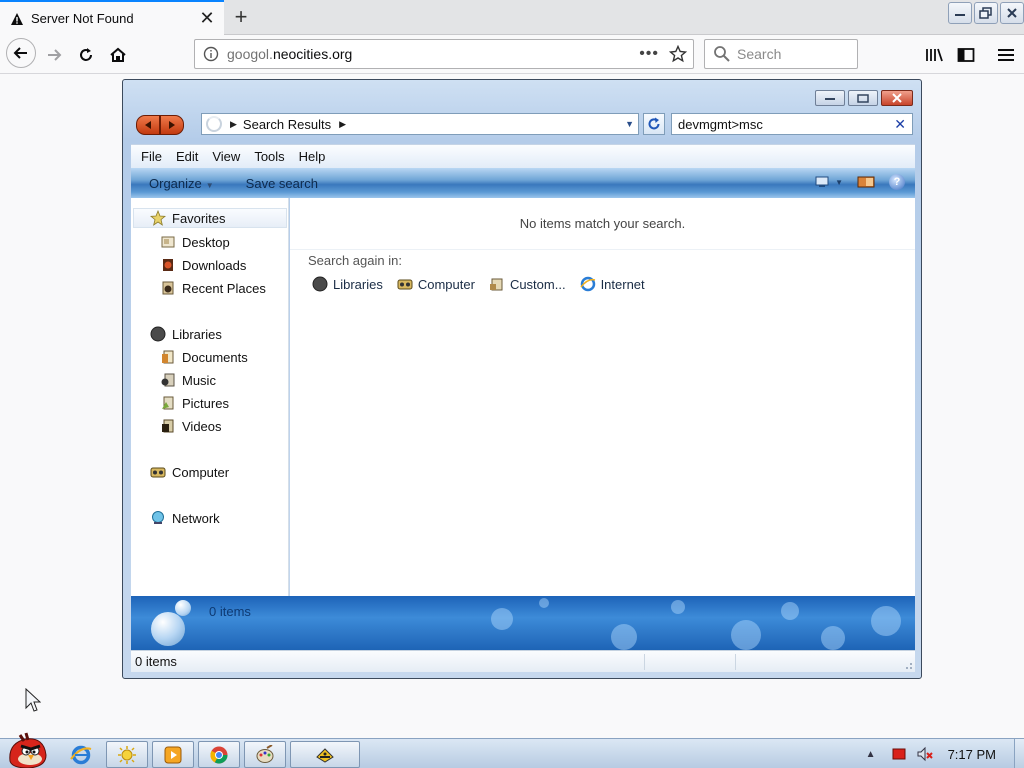  I want to click on search-in-libraries-button: Libraries, so click(347, 284).